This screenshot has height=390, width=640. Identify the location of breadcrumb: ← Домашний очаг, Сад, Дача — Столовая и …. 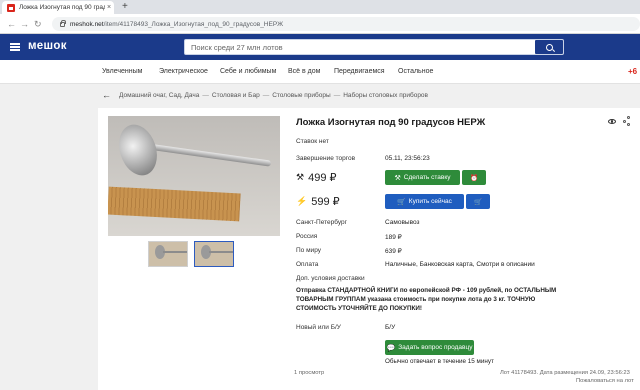
(265, 95).